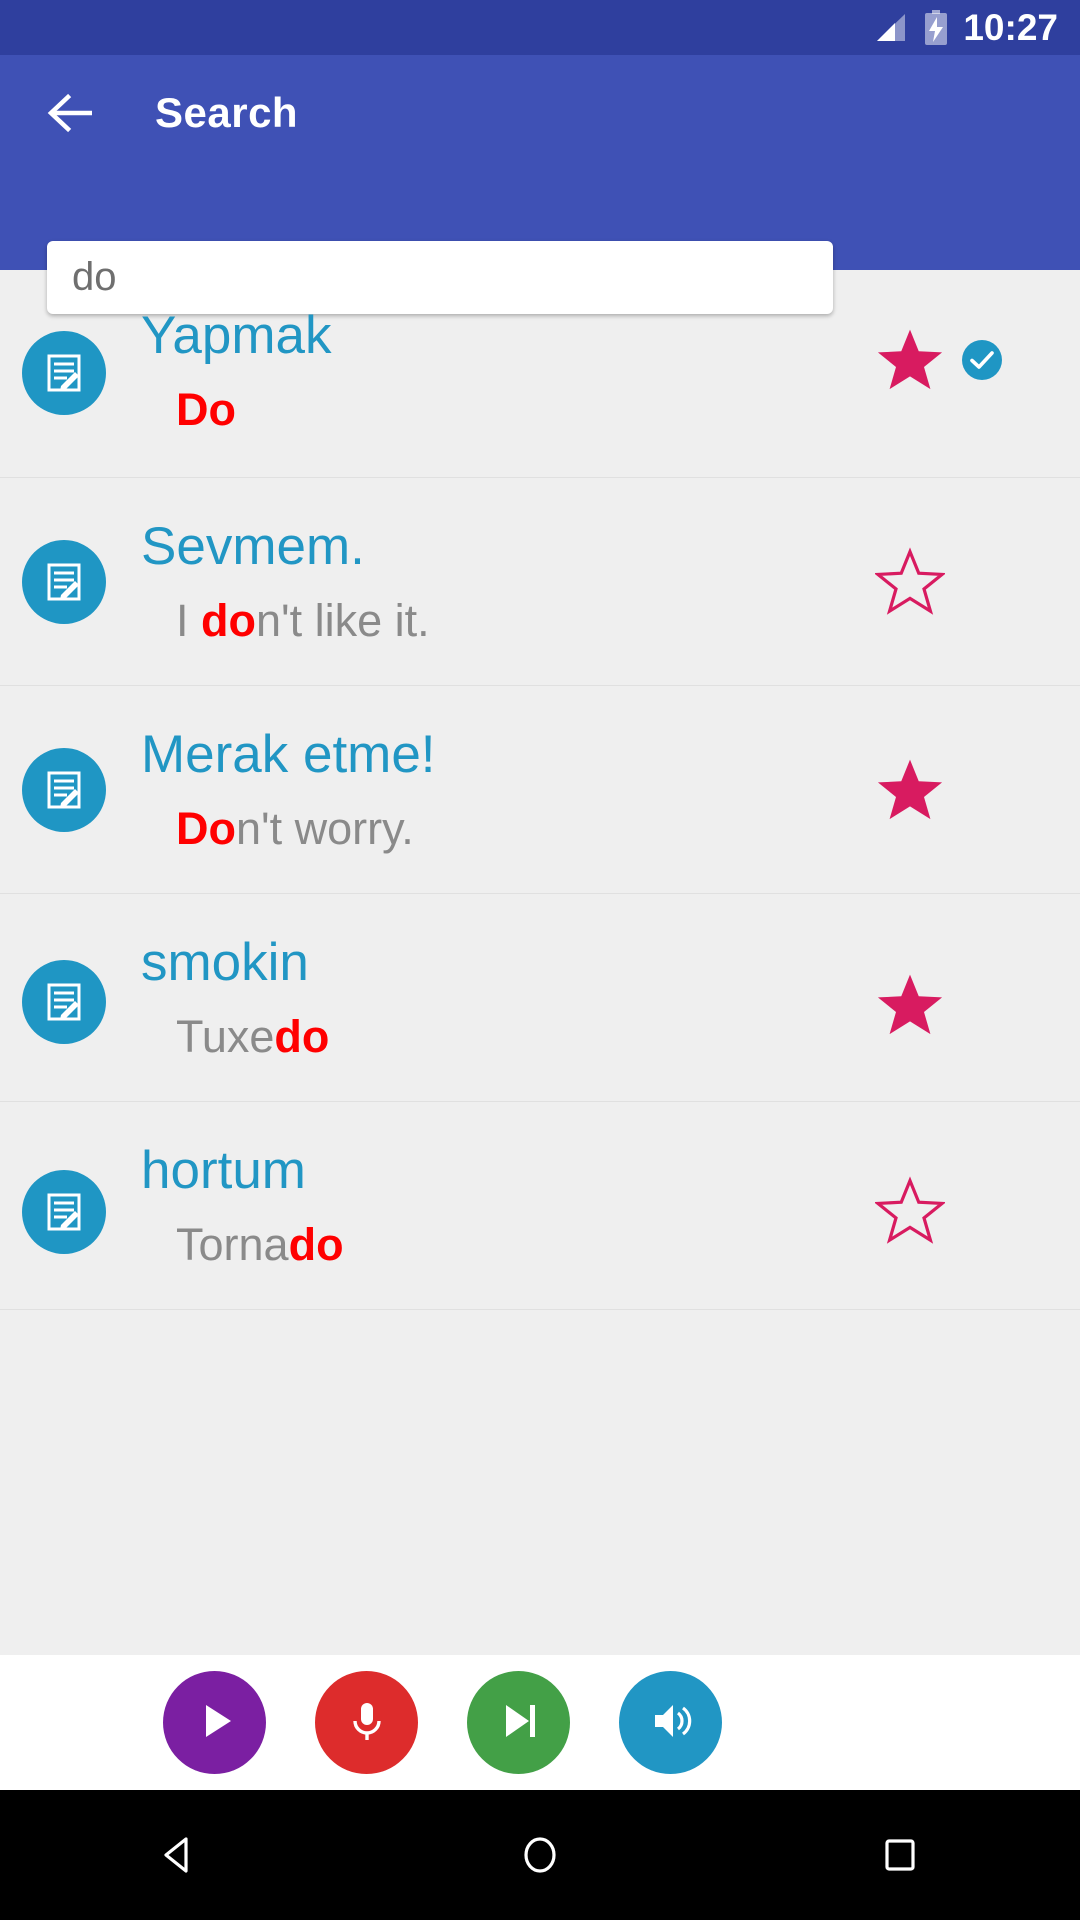 This screenshot has height=1920, width=1080. I want to click on triangle-back-icon, so click(176, 1855).